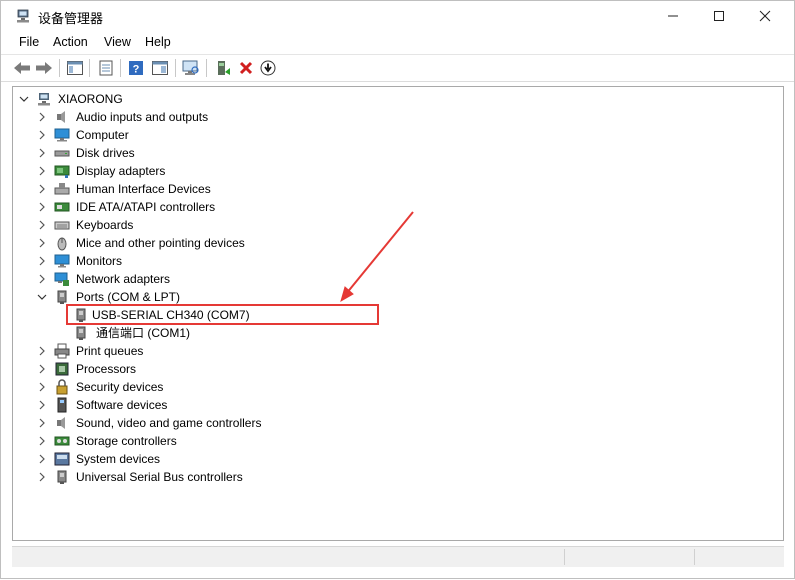 Image resolution: width=795 pixels, height=580 pixels. I want to click on show-hide-console-tree-button, so click(75, 68).